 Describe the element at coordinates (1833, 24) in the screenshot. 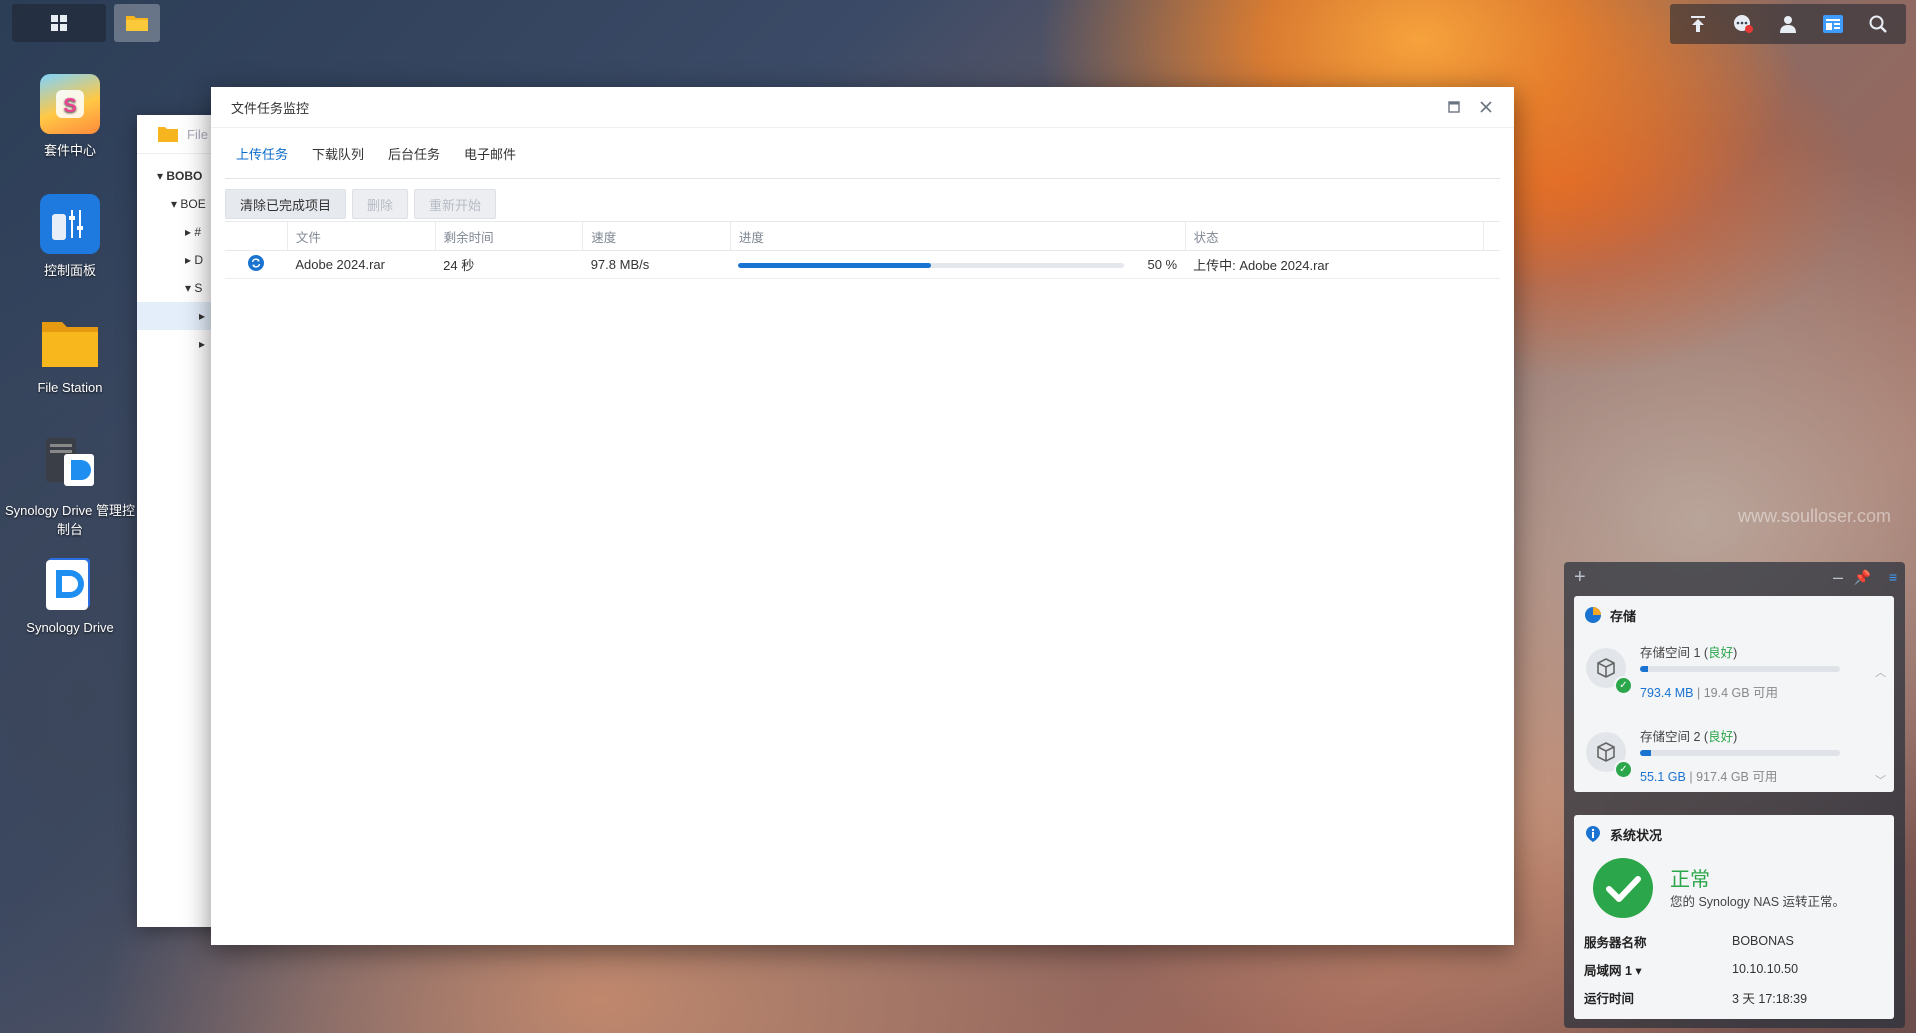

I see `widgets-icon` at that location.